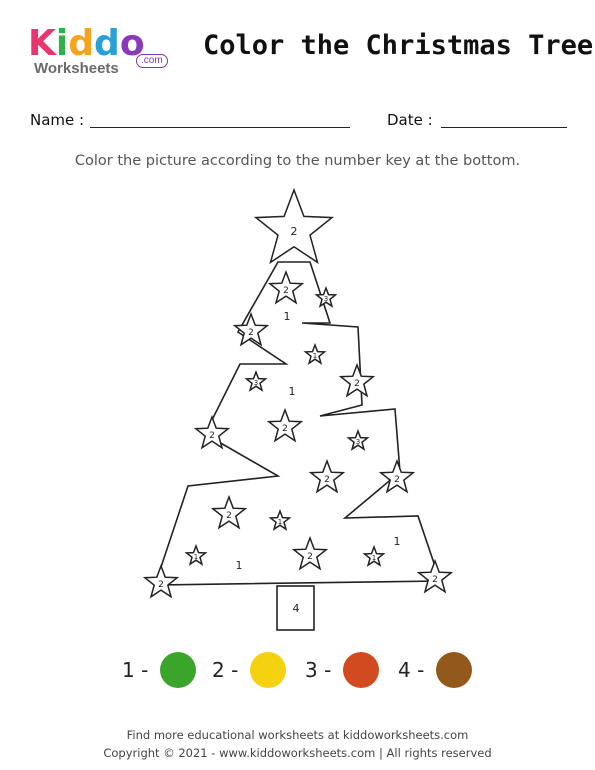  What do you see at coordinates (411, 670) in the screenshot?
I see `key-number: 4 -` at bounding box center [411, 670].